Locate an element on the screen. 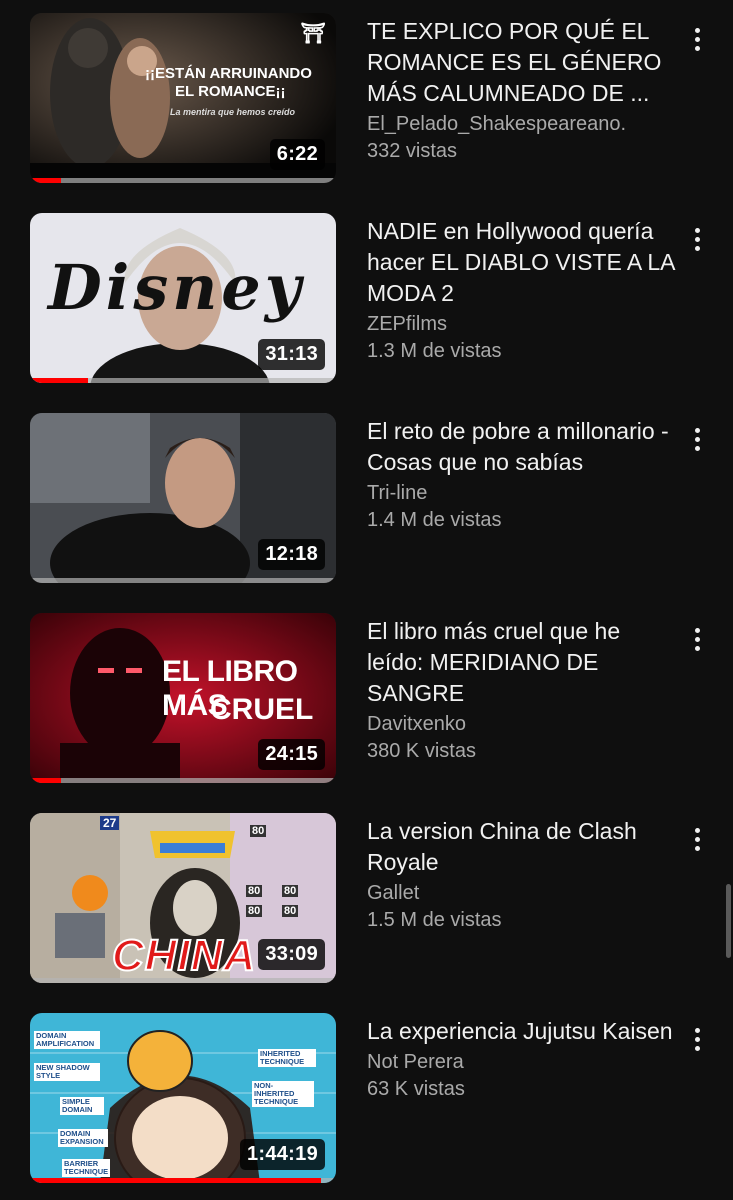 This screenshot has height=1200, width=733. duration-badge: 1:44:19 is located at coordinates (282, 1154).